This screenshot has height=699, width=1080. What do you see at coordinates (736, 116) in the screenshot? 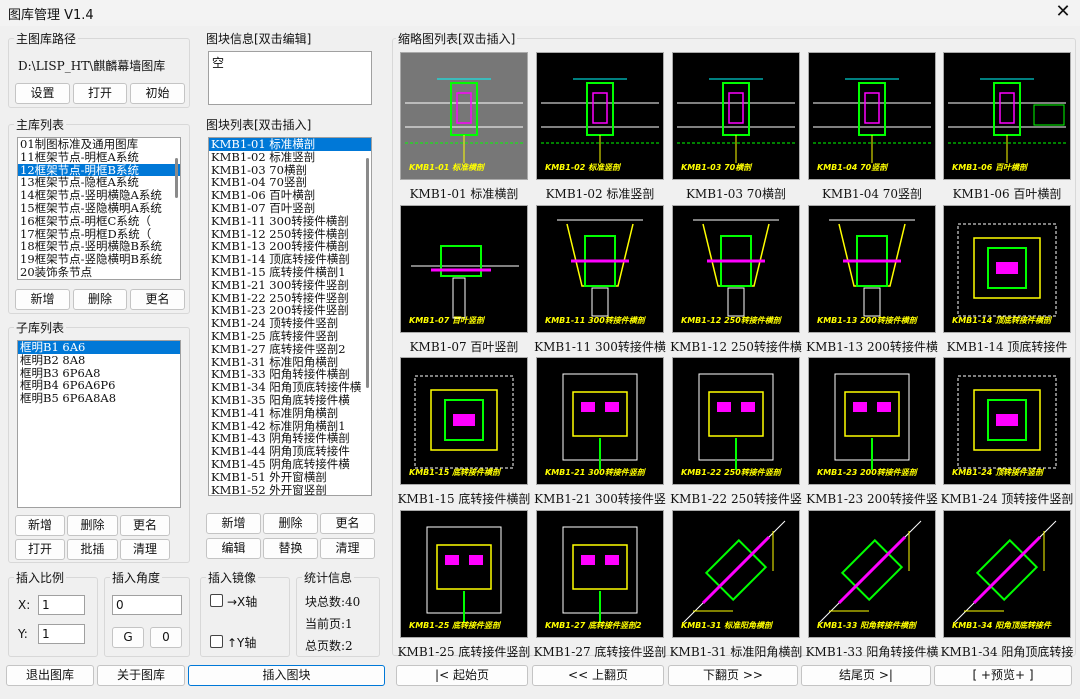
I see `thumbnail: KMB1-03 70横剖` at bounding box center [736, 116].